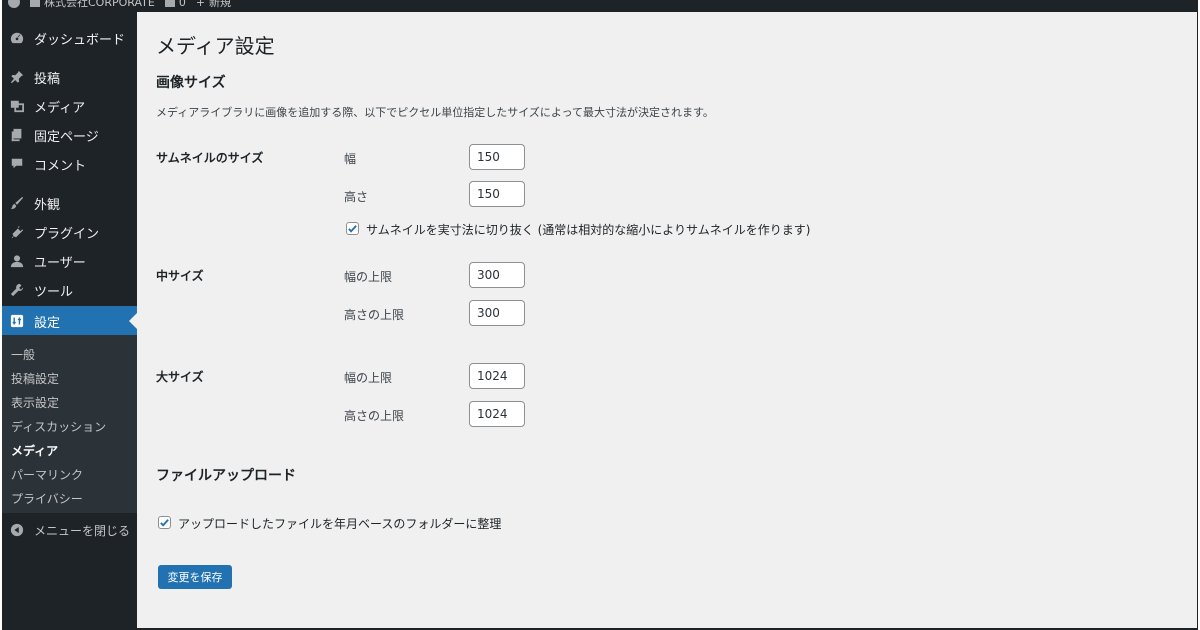 The width and height of the screenshot is (1200, 630). I want to click on wordpress-logo-icon, so click(14, 4).